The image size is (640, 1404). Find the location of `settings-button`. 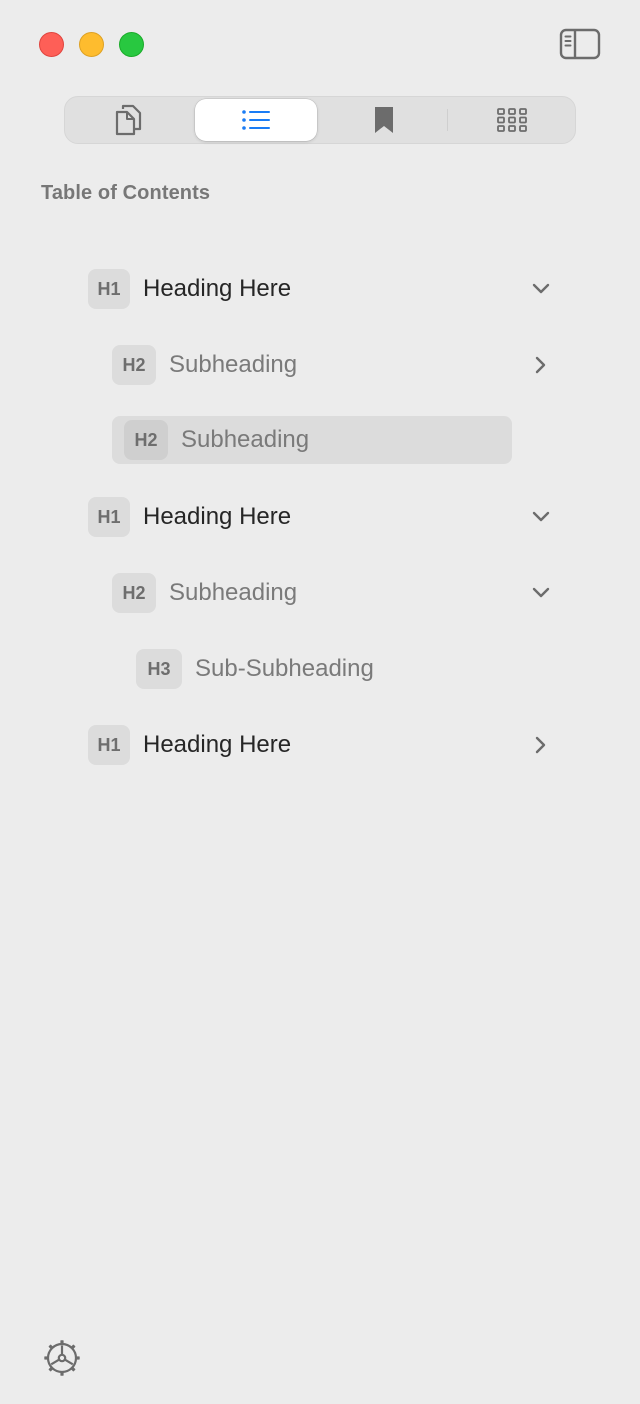

settings-button is located at coordinates (62, 1358).